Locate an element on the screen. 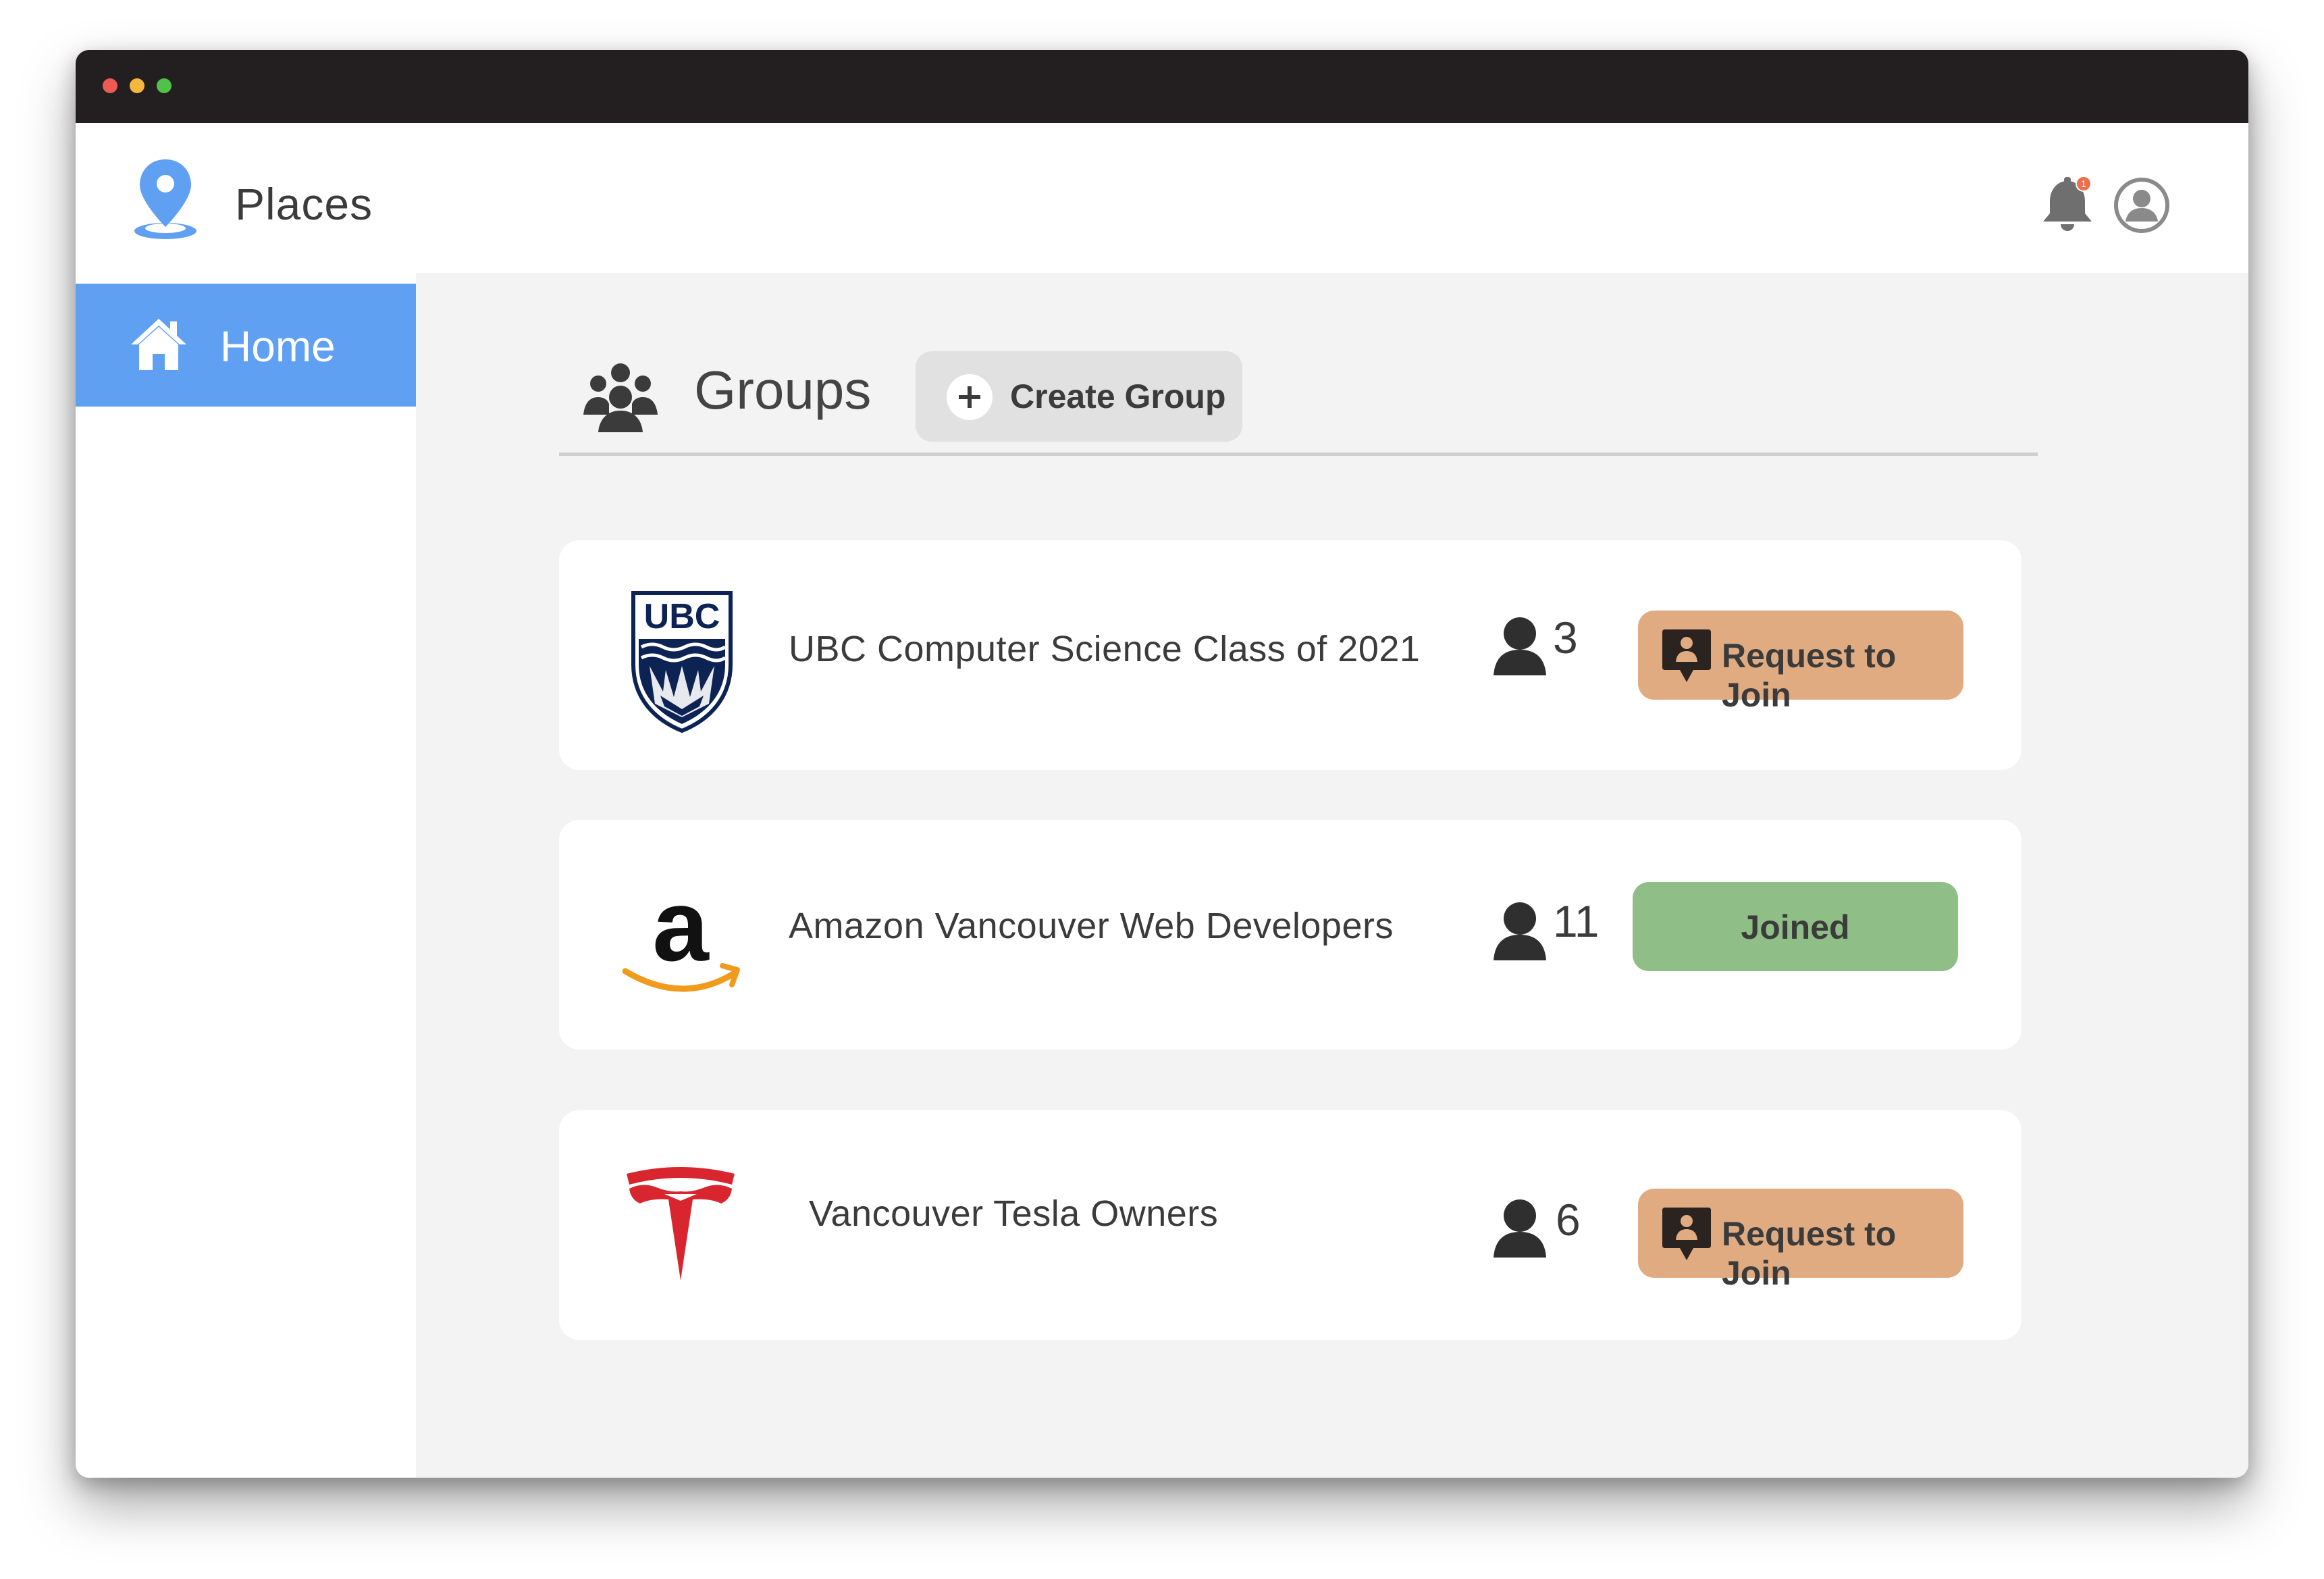 The image size is (2324, 1579). people-group-icon is located at coordinates (620, 397).